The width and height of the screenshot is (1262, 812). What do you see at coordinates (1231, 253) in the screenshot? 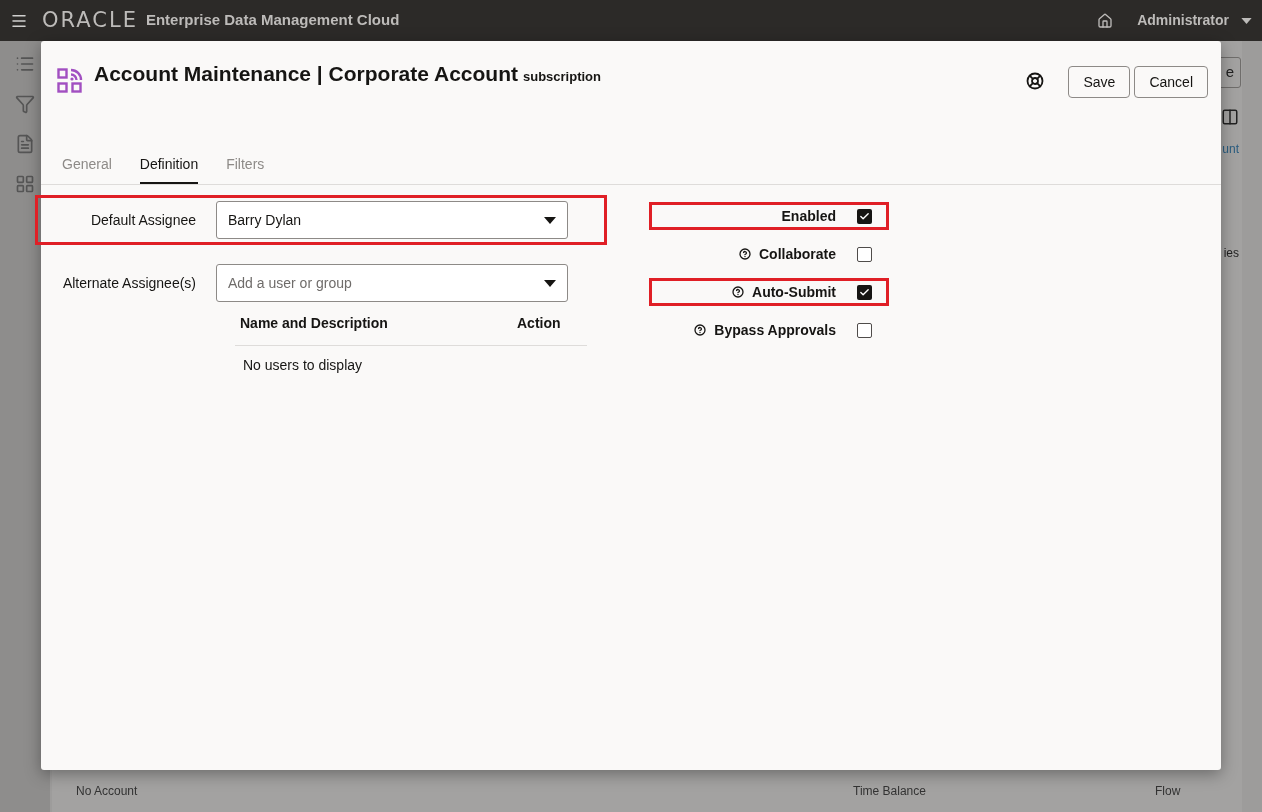
I see `page-text: ies` at bounding box center [1231, 253].